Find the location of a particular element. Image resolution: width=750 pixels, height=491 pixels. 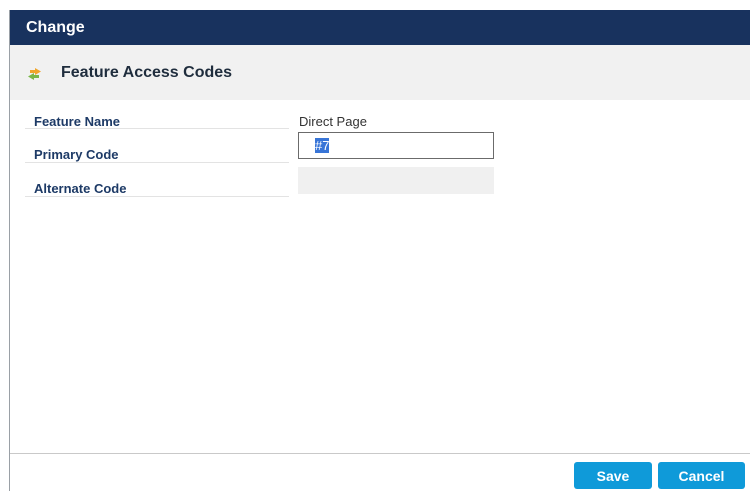

section-header: Feature Access Codes is located at coordinates (380, 72).